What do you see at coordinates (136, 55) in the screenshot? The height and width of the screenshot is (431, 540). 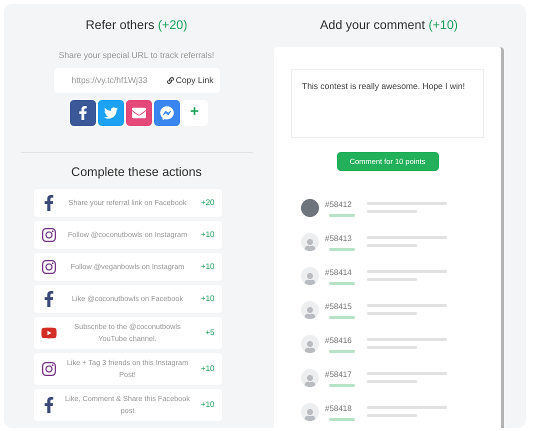 I see `subtitle-text: Share your special URL to track referrals!` at bounding box center [136, 55].